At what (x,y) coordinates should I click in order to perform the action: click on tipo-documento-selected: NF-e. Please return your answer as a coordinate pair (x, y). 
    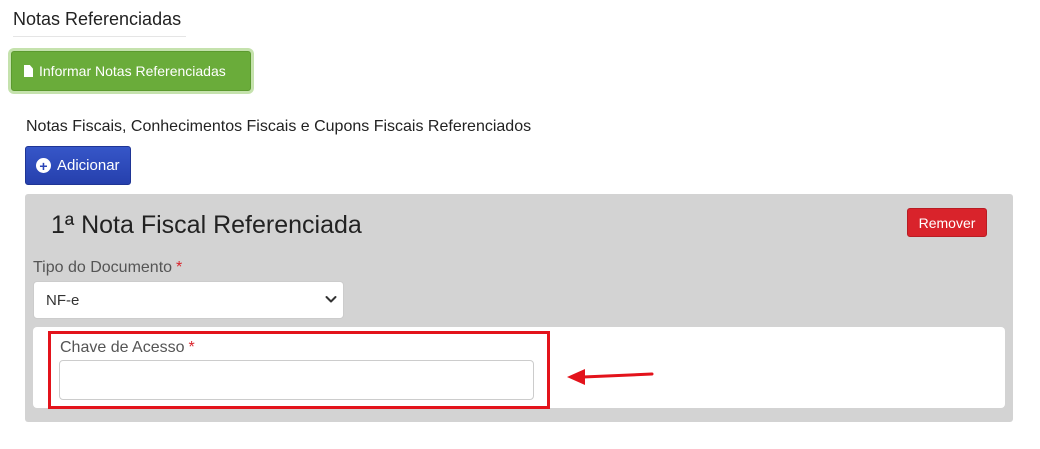
    Looking at the image, I should click on (63, 300).